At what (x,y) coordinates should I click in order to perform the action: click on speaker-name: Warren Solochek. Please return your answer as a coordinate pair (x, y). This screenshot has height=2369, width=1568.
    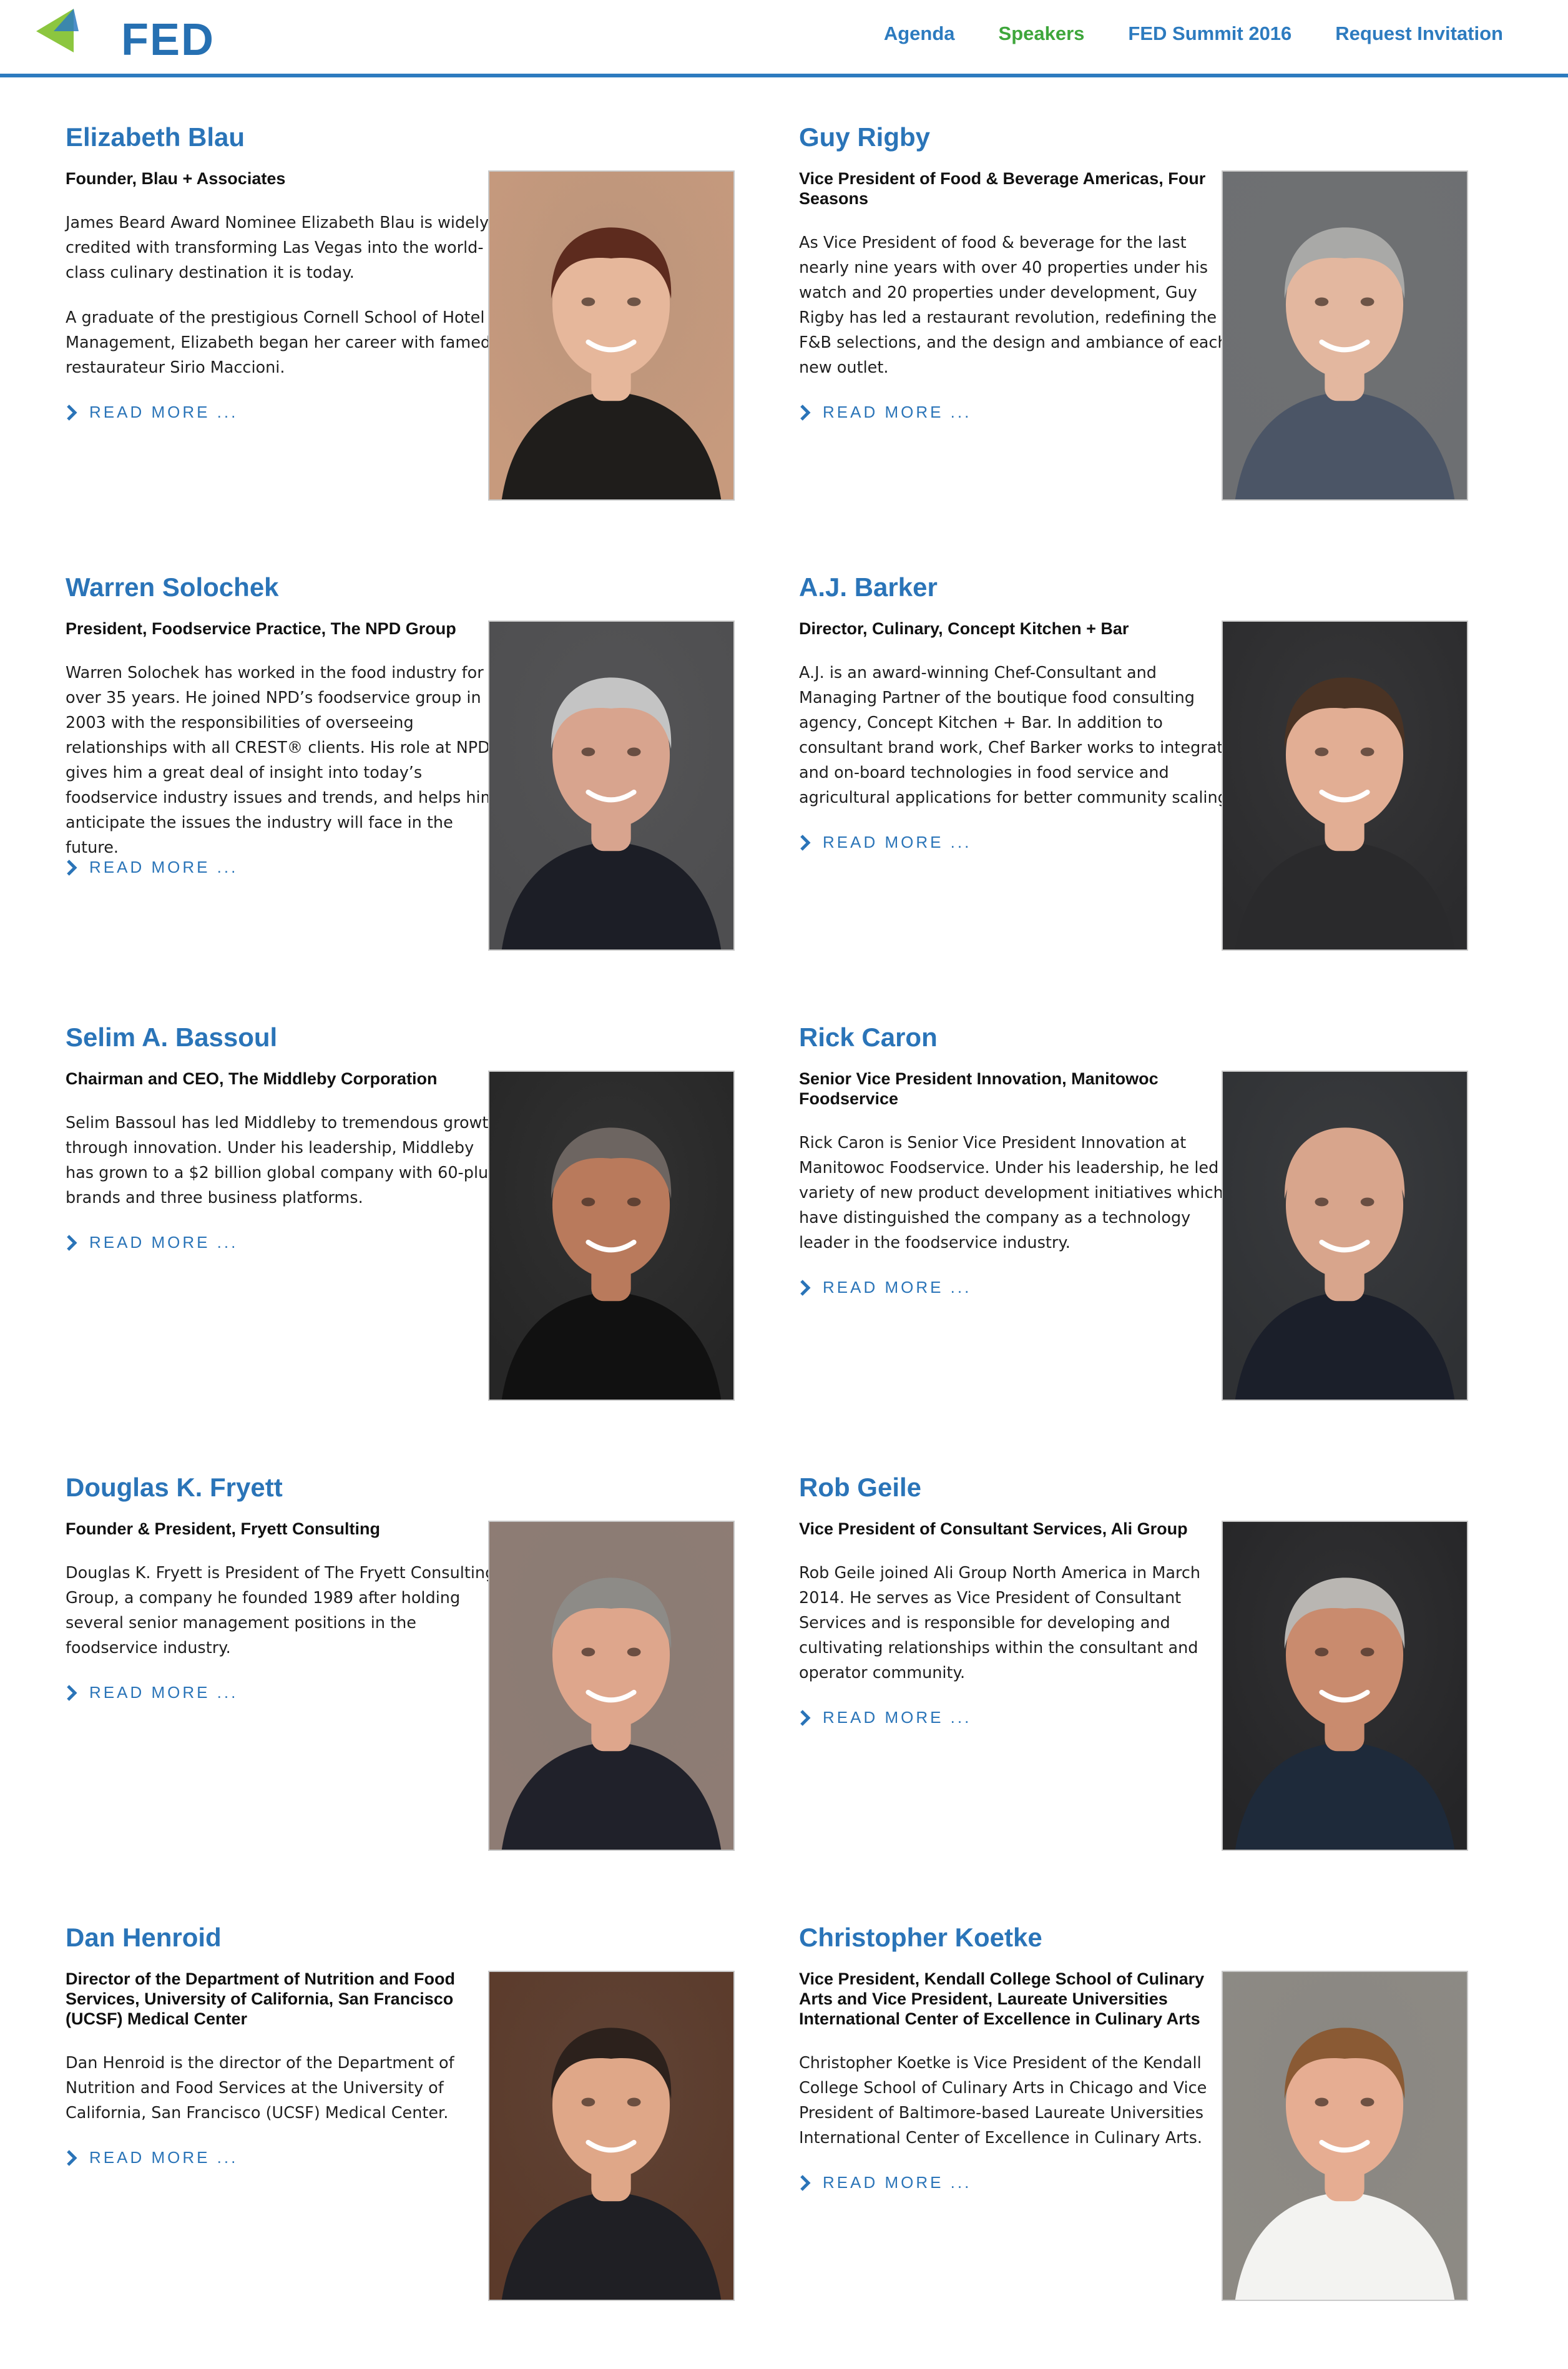
    Looking at the image, I should click on (172, 587).